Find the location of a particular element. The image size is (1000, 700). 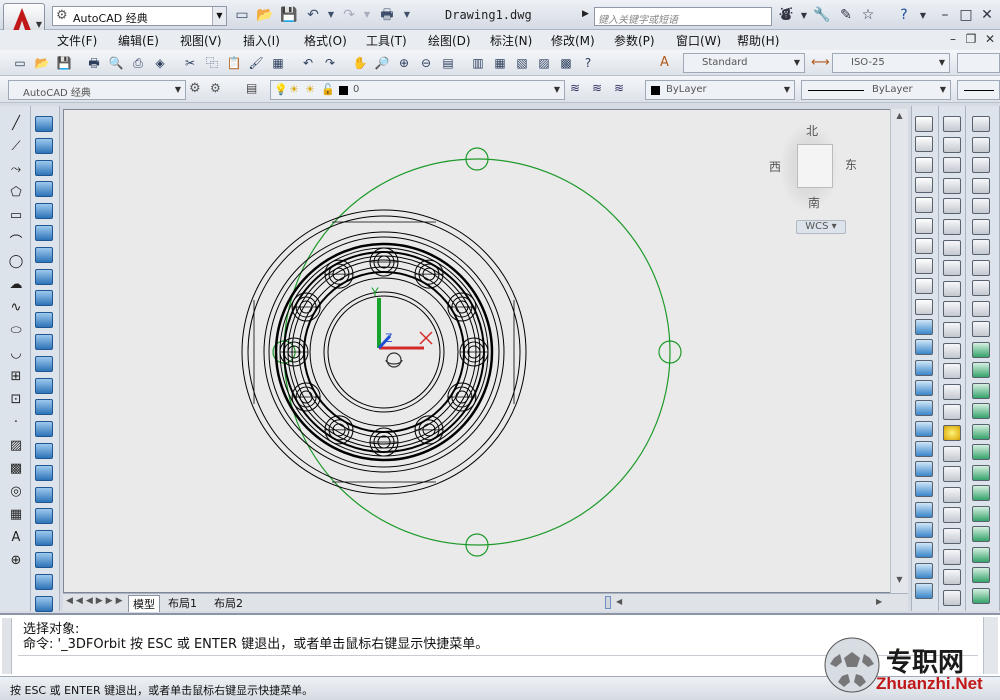

scroll-right-icon: ▶ is located at coordinates (879, 601).